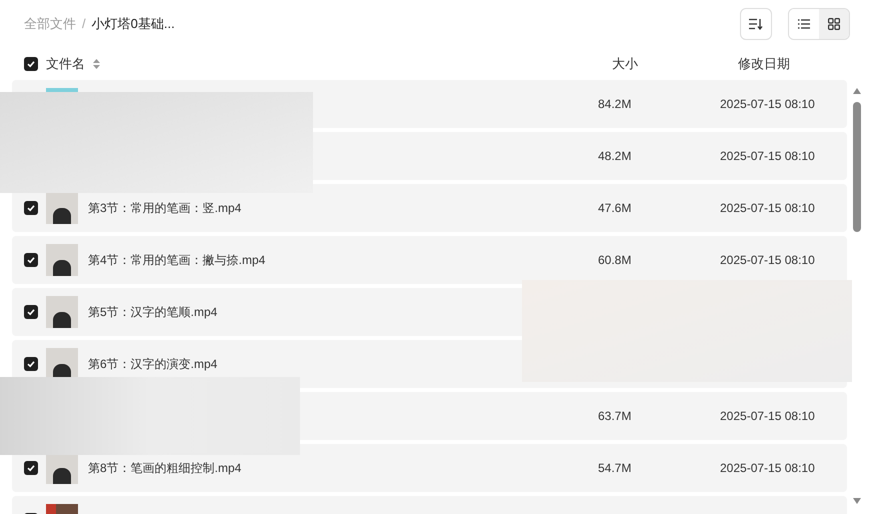 The height and width of the screenshot is (514, 874). Describe the element at coordinates (615, 208) in the screenshot. I see `file-size: 47.6M` at that location.